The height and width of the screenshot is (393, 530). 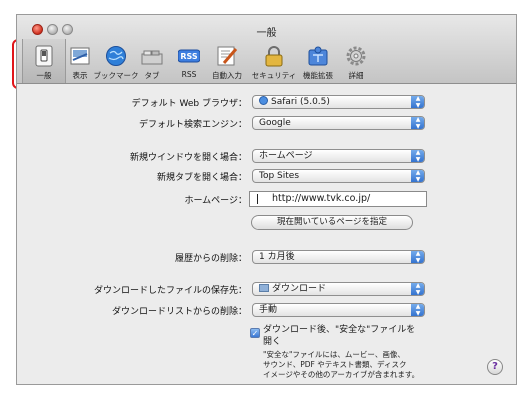 What do you see at coordinates (339, 336) in the screenshot?
I see `open-safe-files-label: ダウンロード後、"安全な"ファイルを 開く` at bounding box center [339, 336].